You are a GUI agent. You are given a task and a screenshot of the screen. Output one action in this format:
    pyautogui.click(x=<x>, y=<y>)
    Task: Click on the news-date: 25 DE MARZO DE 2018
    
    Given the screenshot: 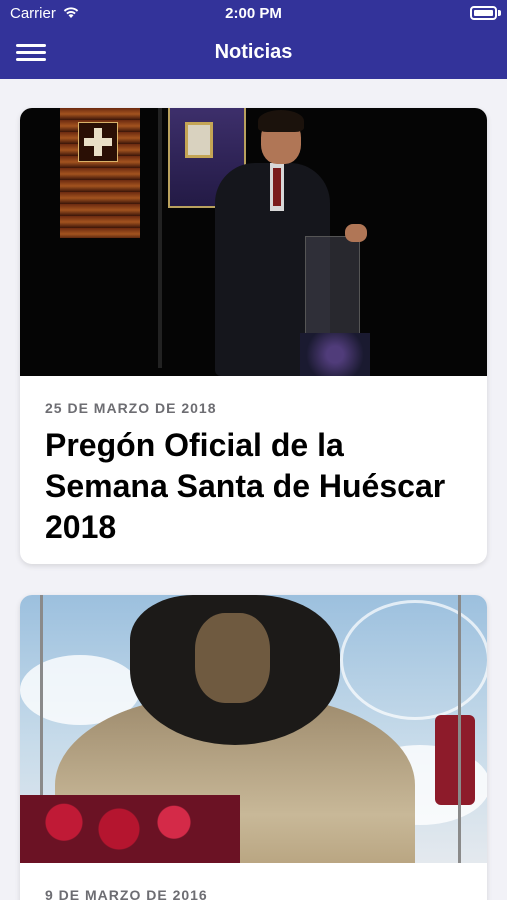 What is the action you would take?
    pyautogui.click(x=131, y=408)
    